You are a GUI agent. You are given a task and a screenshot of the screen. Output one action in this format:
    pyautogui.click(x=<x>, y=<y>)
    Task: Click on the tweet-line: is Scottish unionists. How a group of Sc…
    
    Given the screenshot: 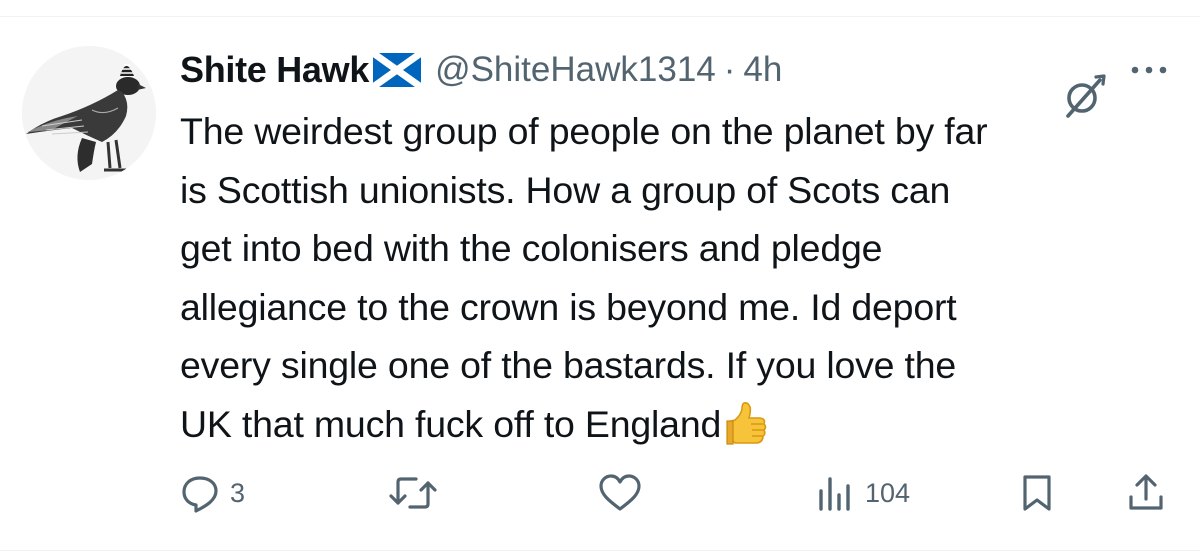 What is the action you would take?
    pyautogui.click(x=565, y=189)
    